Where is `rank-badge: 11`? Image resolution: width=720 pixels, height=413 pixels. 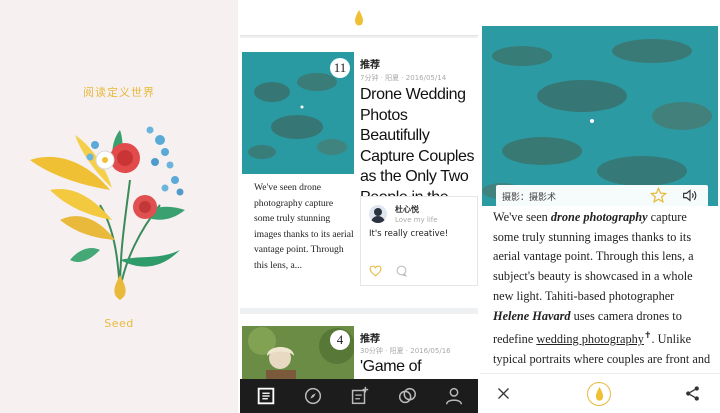
rank-badge: 11 is located at coordinates (340, 68).